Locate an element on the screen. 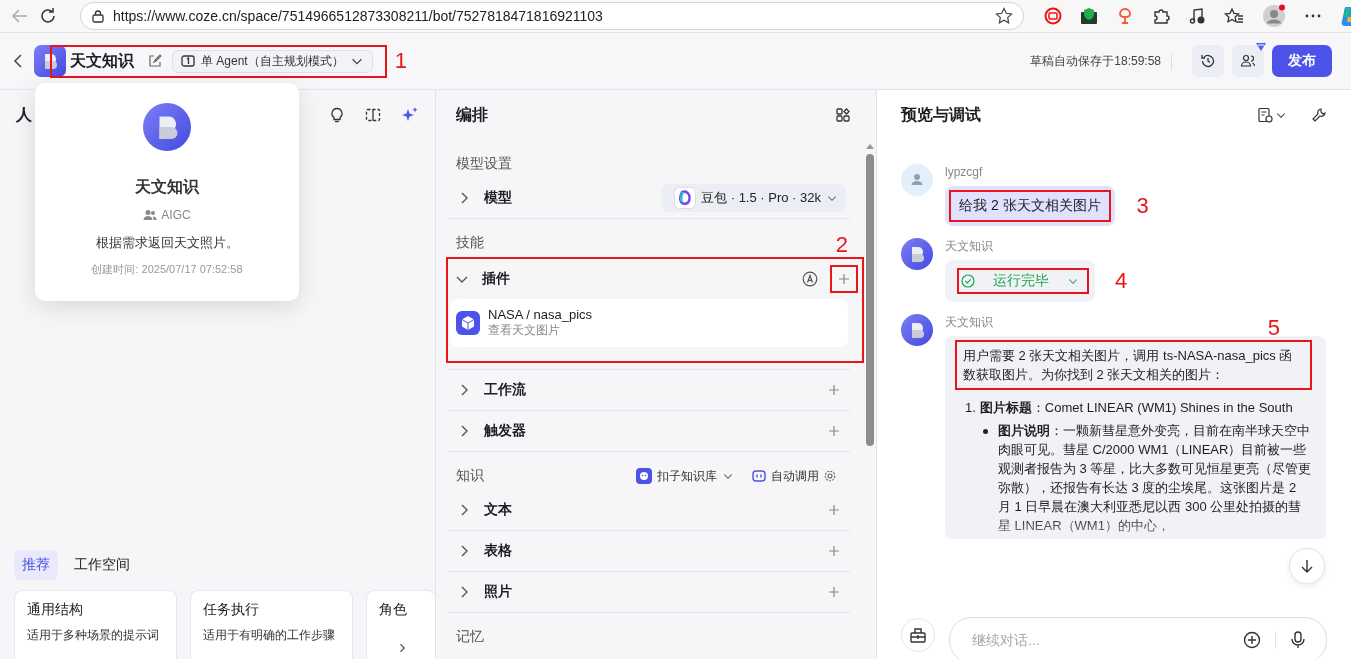 Image resolution: width=1351 pixels, height=659 pixels. message-text: 给我 2 张天文相关图片 is located at coordinates (1030, 205).